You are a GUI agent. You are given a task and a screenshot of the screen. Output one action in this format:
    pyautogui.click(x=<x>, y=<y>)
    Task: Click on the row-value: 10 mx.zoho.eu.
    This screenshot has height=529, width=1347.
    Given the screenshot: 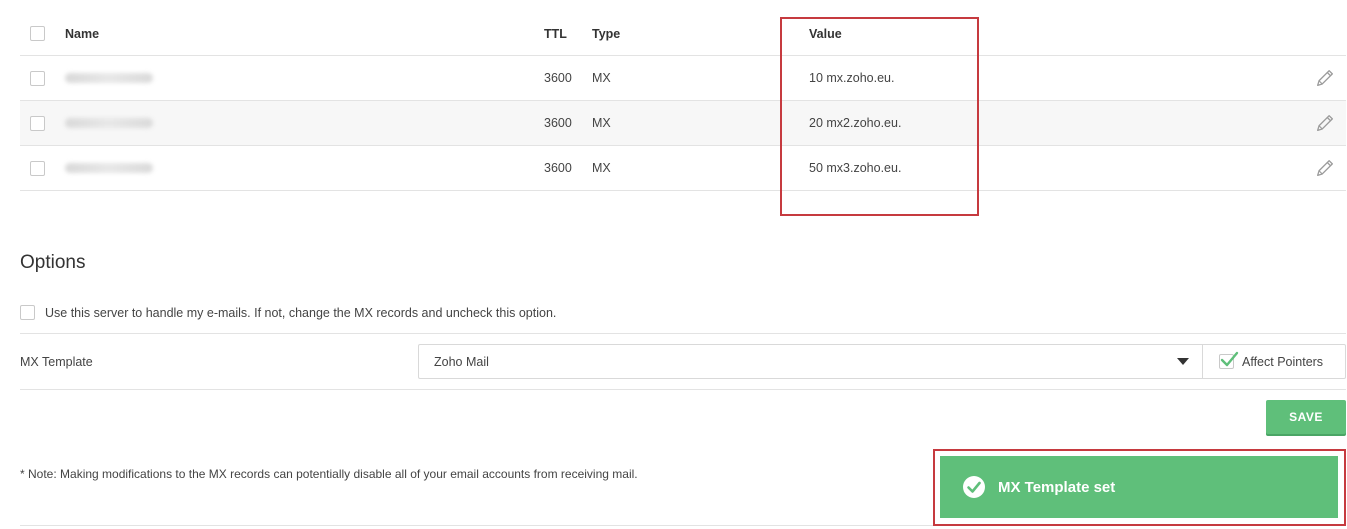 What is the action you would take?
    pyautogui.click(x=852, y=78)
    